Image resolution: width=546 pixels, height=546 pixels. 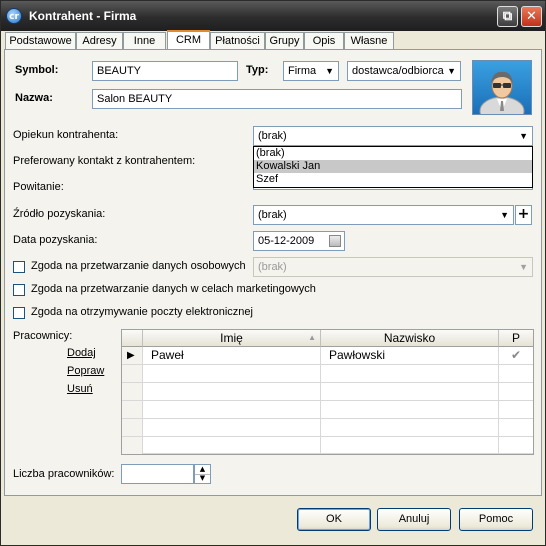 I want to click on zgoda1-select-value: (brak), so click(x=272, y=267).